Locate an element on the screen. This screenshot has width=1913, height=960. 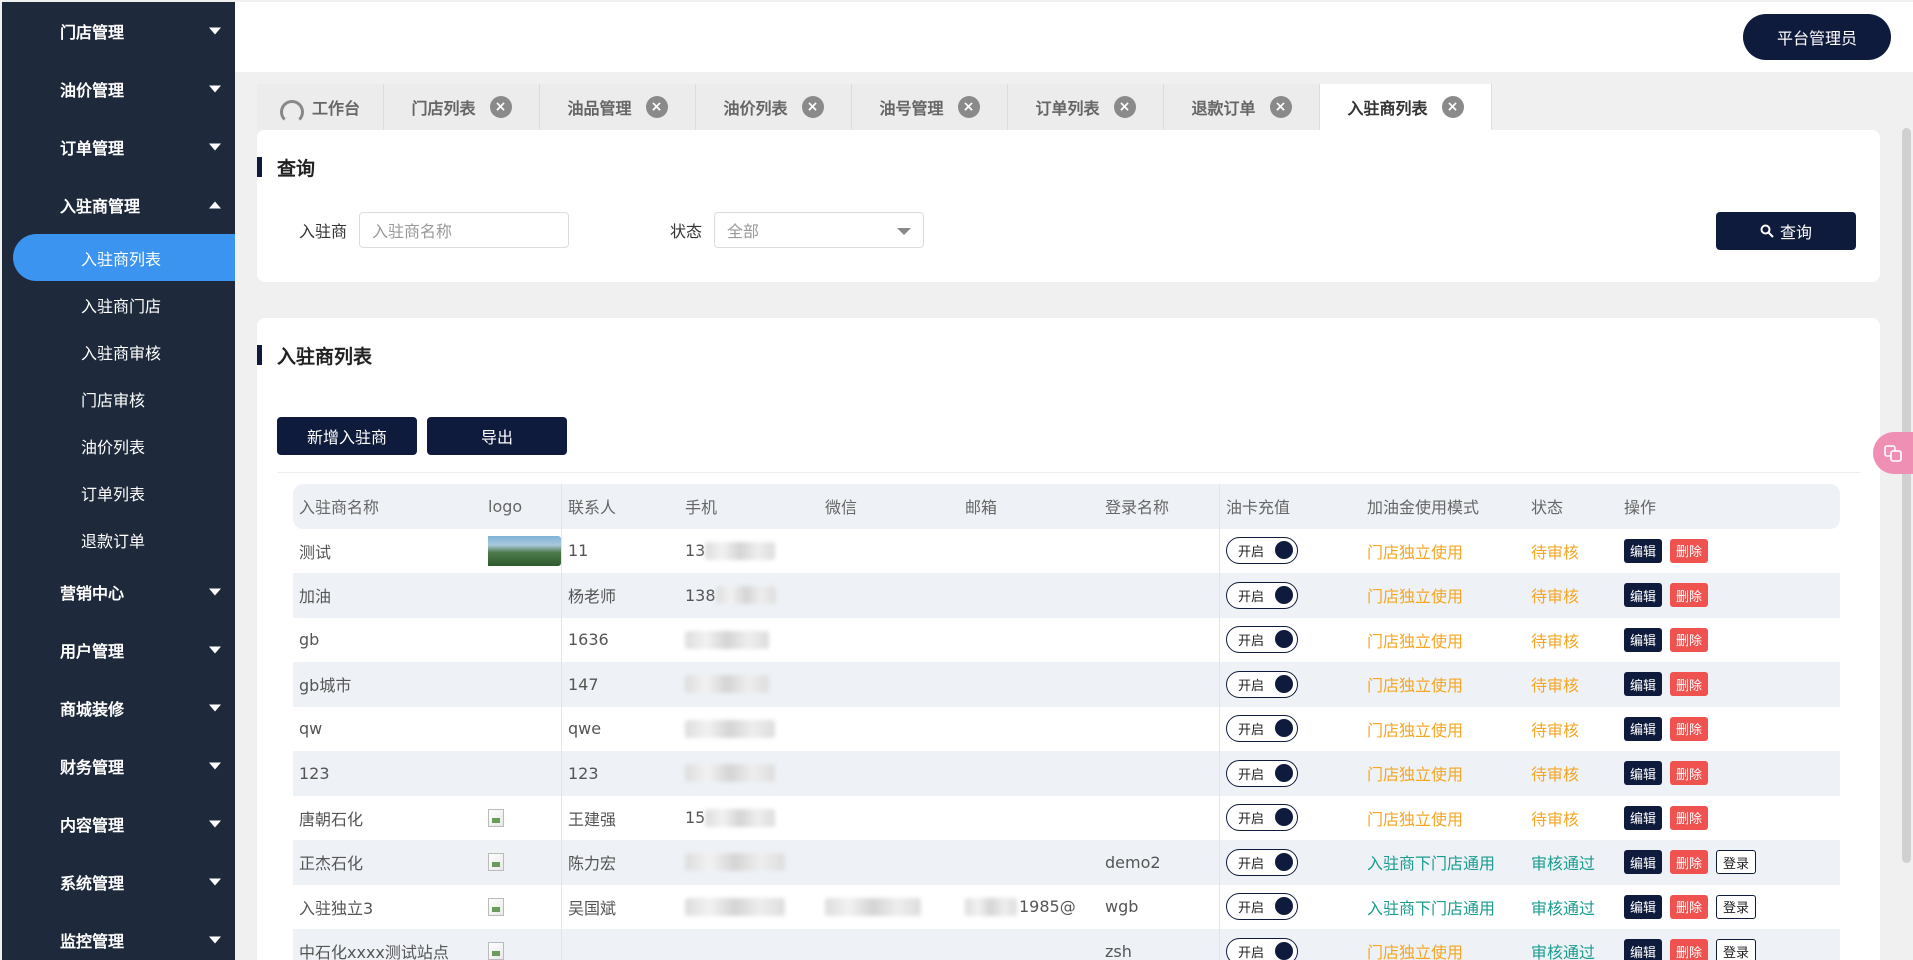
translate-tool-icon is located at coordinates (1893, 453).